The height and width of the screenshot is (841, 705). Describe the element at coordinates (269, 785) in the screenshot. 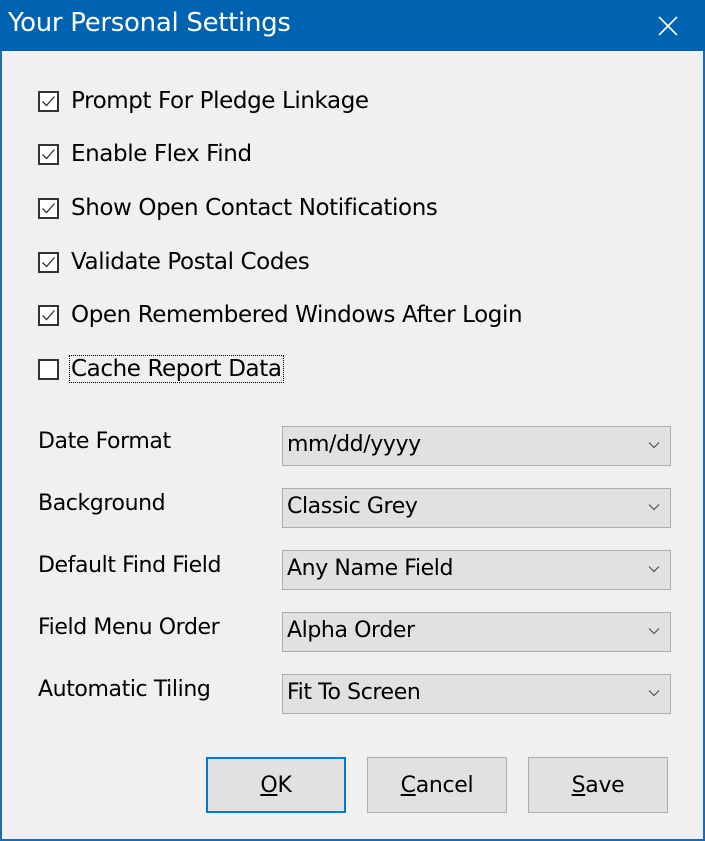

I see `ok-mnemonic: O` at that location.